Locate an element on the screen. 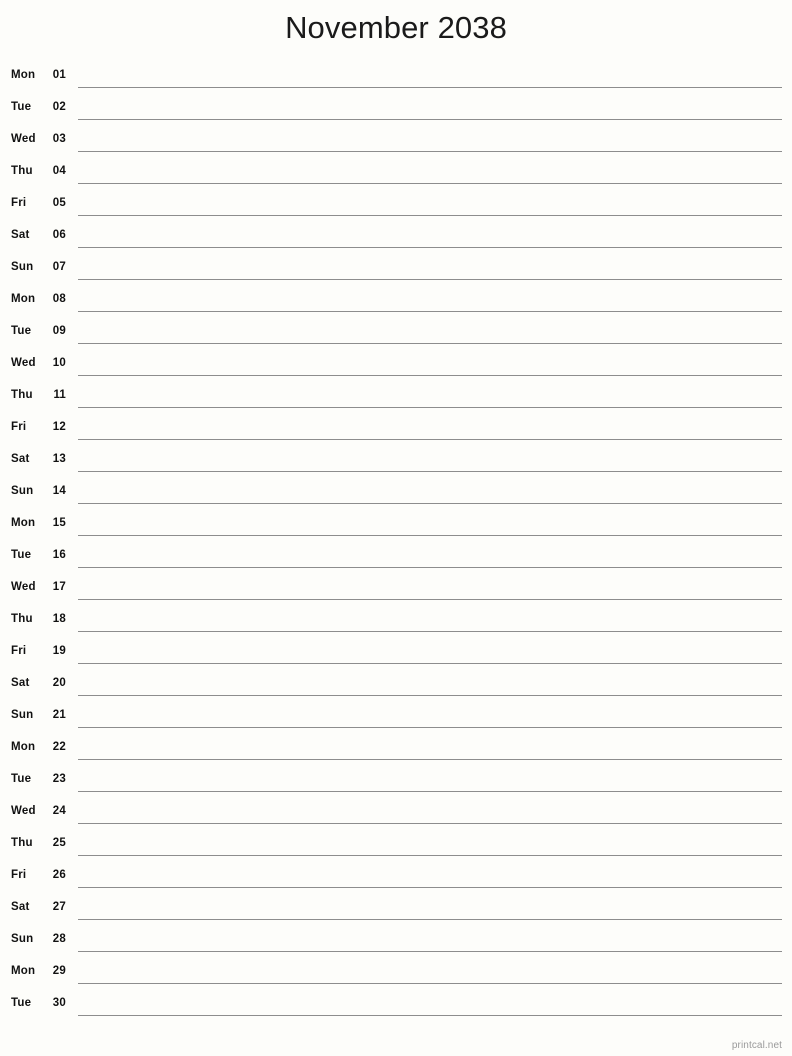 The height and width of the screenshot is (1056, 792). day-number-label: 11 is located at coordinates (59, 395).